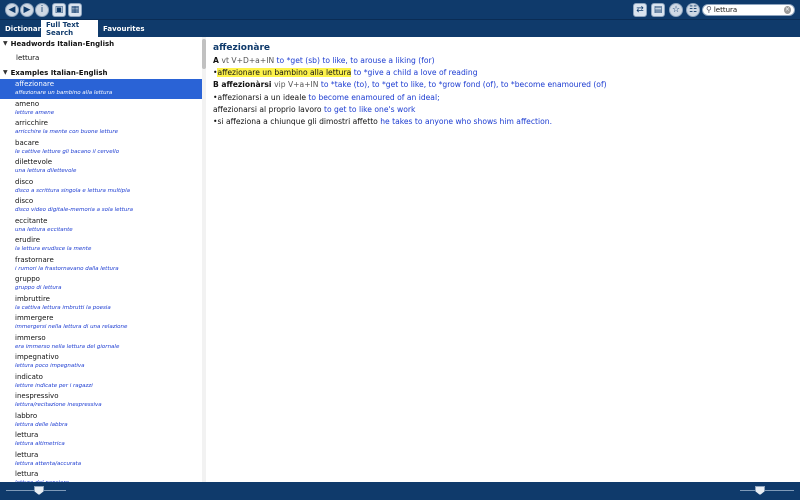 Image resolution: width=800 pixels, height=500 pixels. What do you see at coordinates (28, 240) in the screenshot?
I see `entry-headword: erudire` at bounding box center [28, 240].